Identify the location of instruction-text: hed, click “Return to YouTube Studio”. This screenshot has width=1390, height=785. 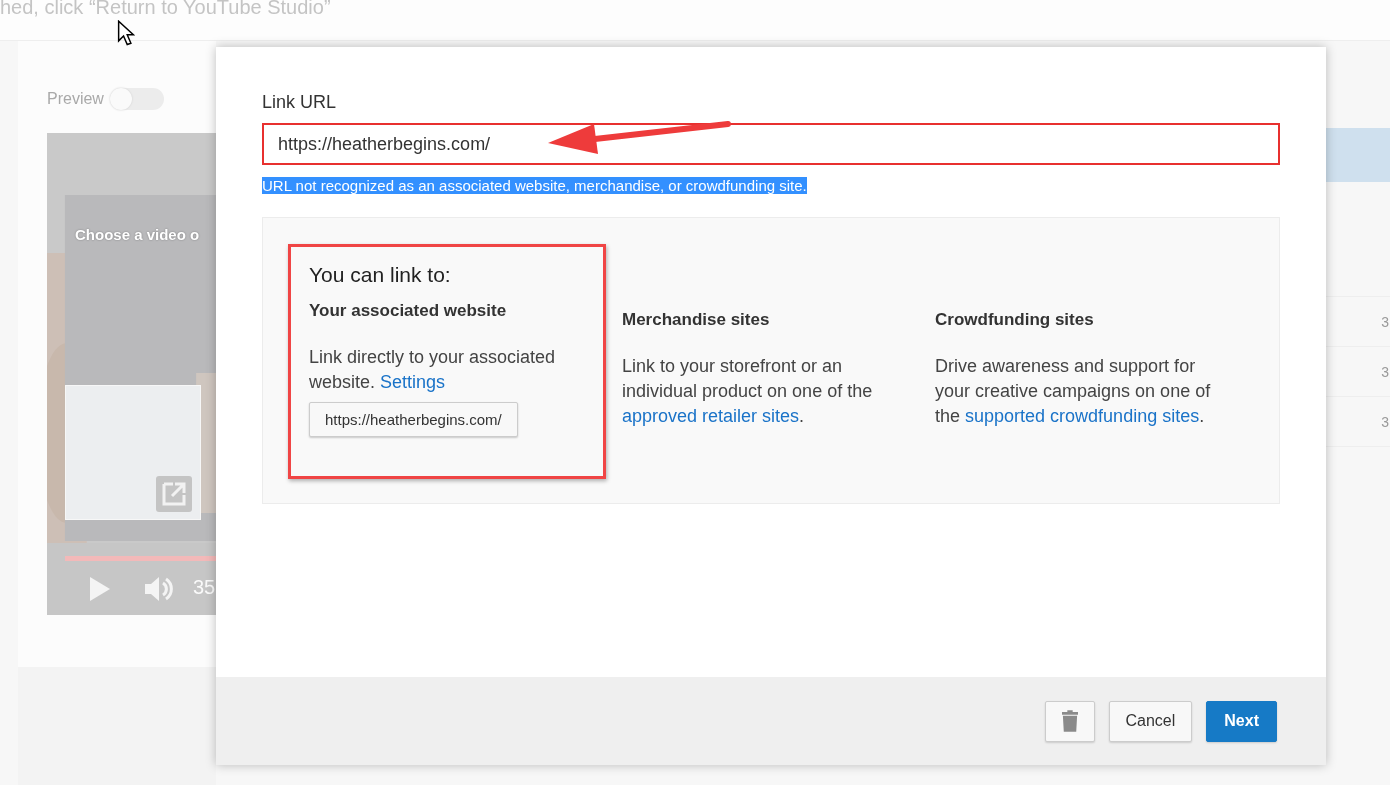
(165, 9).